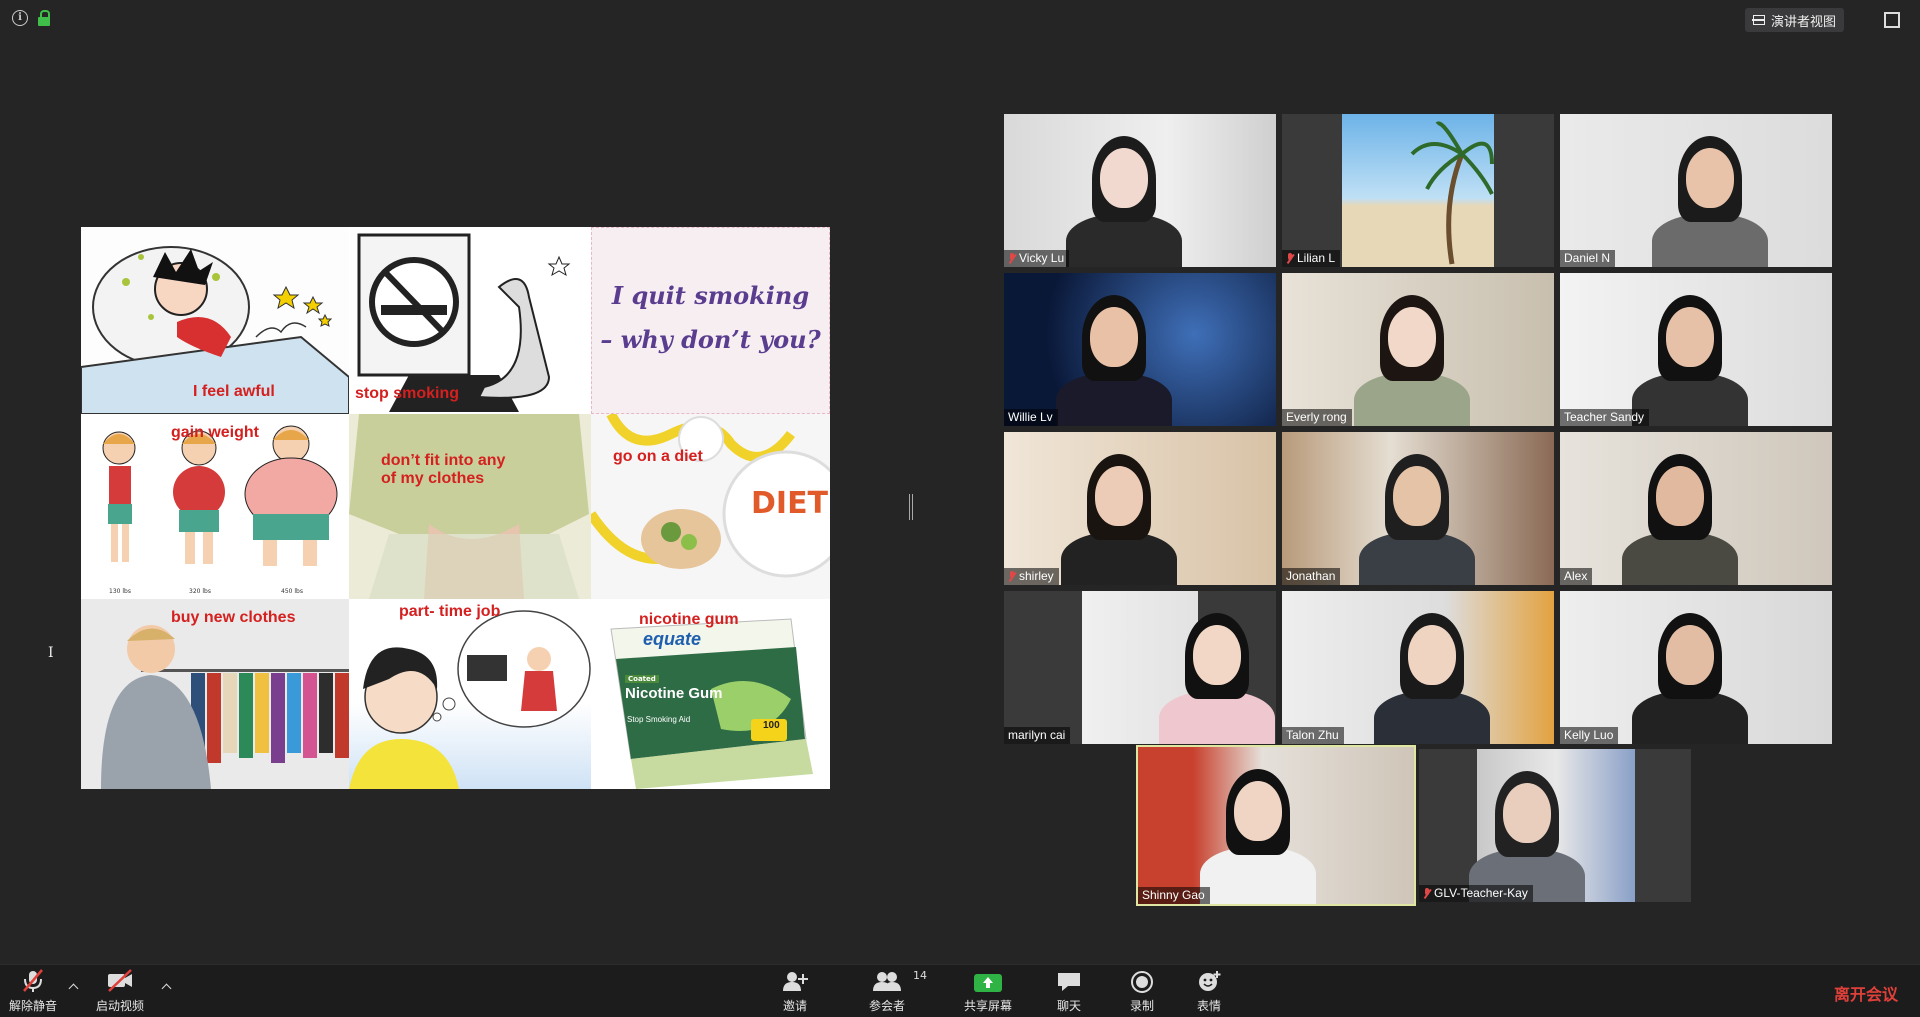 This screenshot has height=1017, width=1920. I want to click on participant-tile: Everly rong, so click(1418, 349).